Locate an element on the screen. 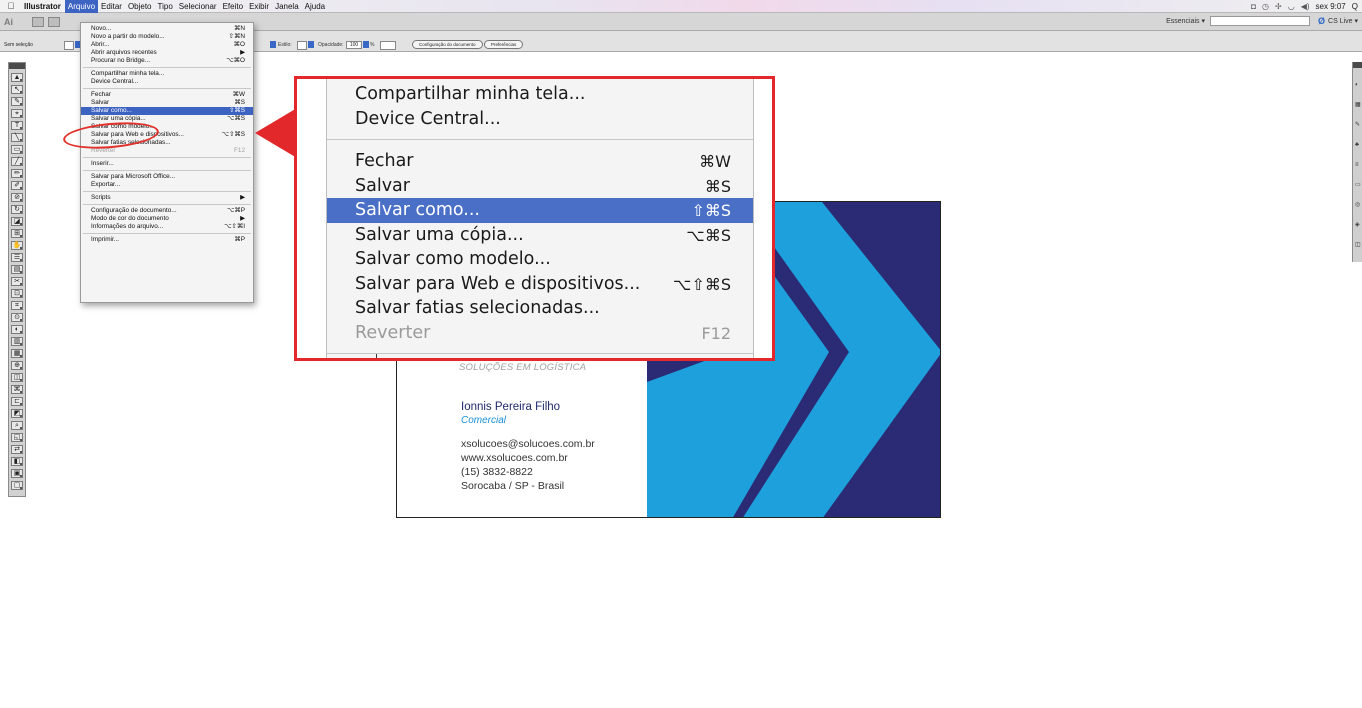 The width and height of the screenshot is (1362, 708). file-menu-item-novo-a-partir-do-modelo: Novo a partir do modelo... ⇧⌘N is located at coordinates (167, 37).